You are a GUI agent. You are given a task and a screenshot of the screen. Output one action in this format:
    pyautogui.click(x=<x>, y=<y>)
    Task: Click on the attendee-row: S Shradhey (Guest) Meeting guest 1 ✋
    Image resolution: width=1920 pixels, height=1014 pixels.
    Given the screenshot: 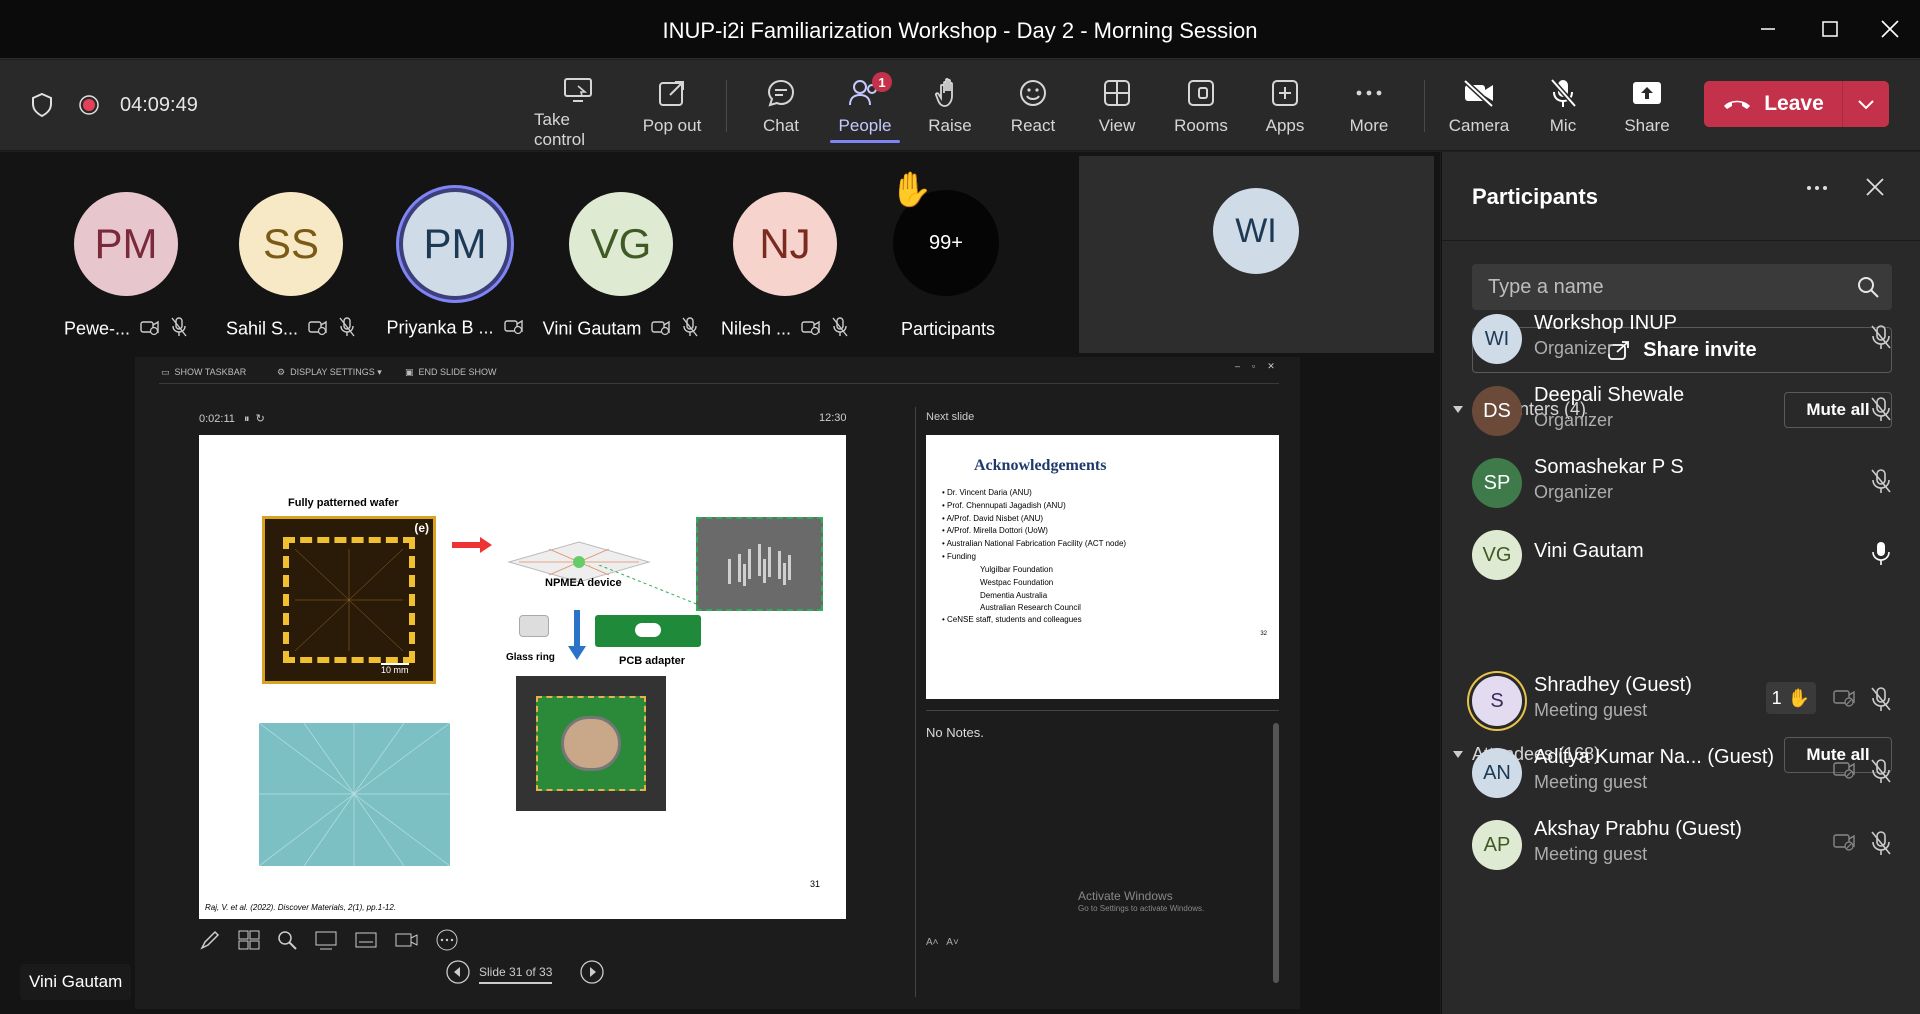 What is the action you would take?
    pyautogui.click(x=1682, y=701)
    